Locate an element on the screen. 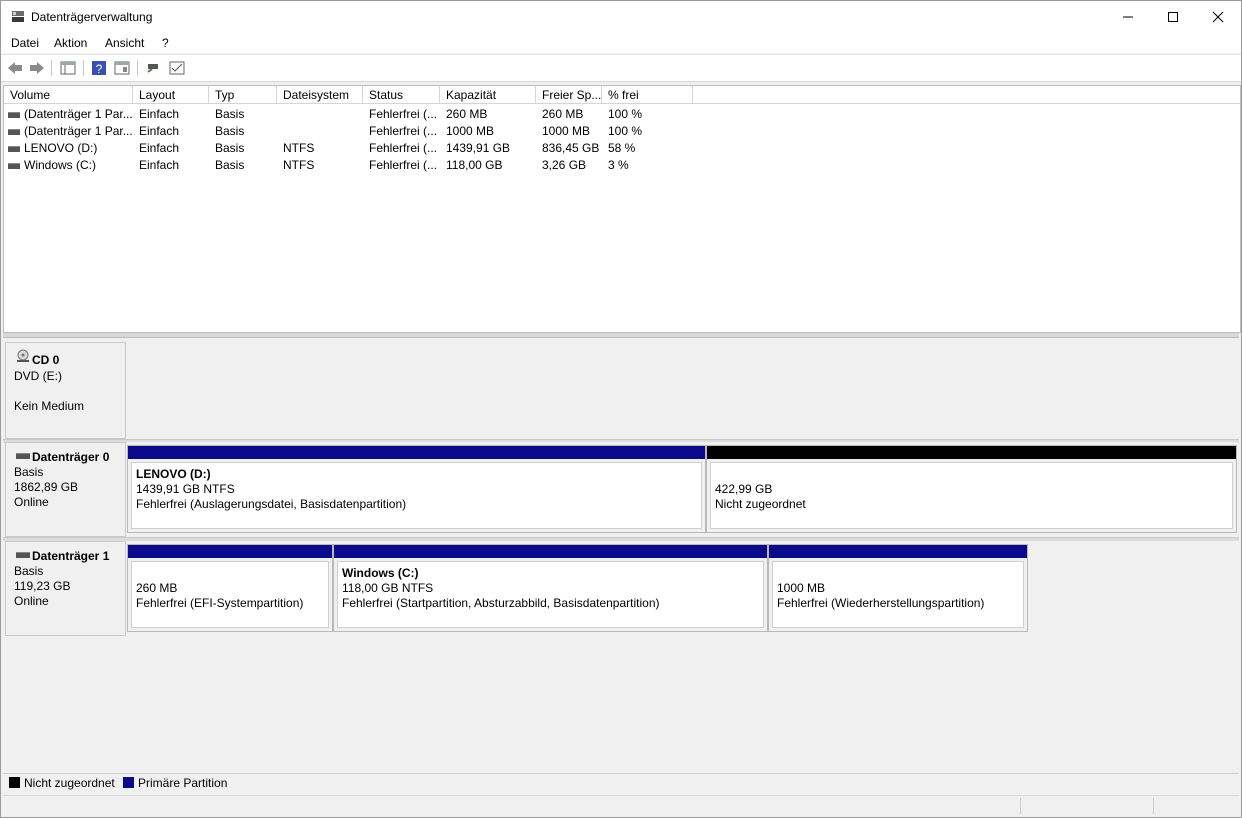 Image resolution: width=1242 pixels, height=818 pixels. disk-label-disk0: Datenträger 0 Basis 1862,89 GB Online is located at coordinates (65, 489).